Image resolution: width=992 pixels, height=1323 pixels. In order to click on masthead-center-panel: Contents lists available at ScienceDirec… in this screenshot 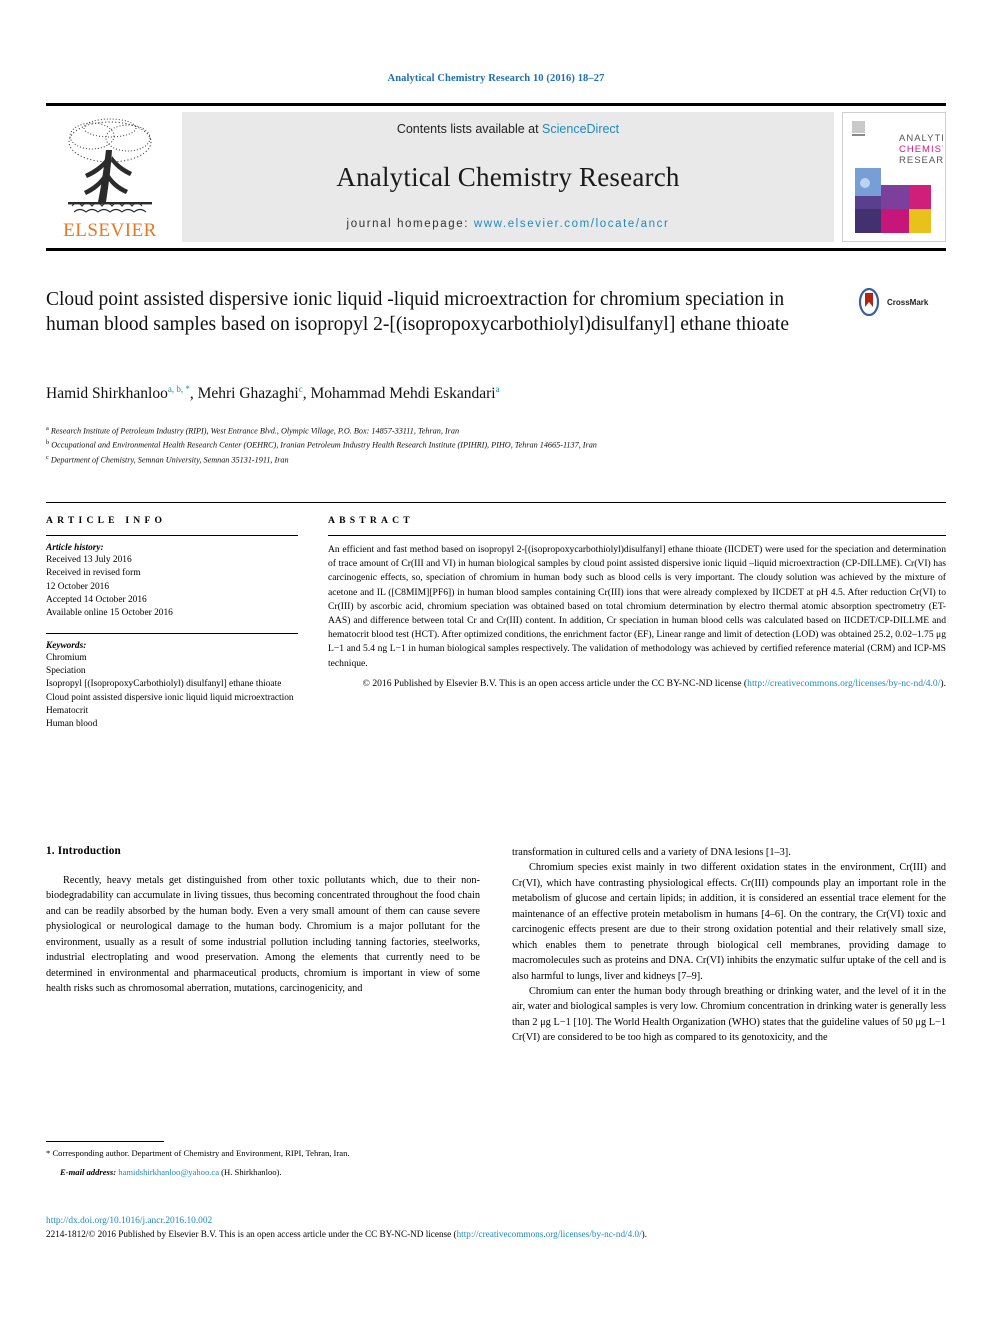, I will do `click(508, 177)`.